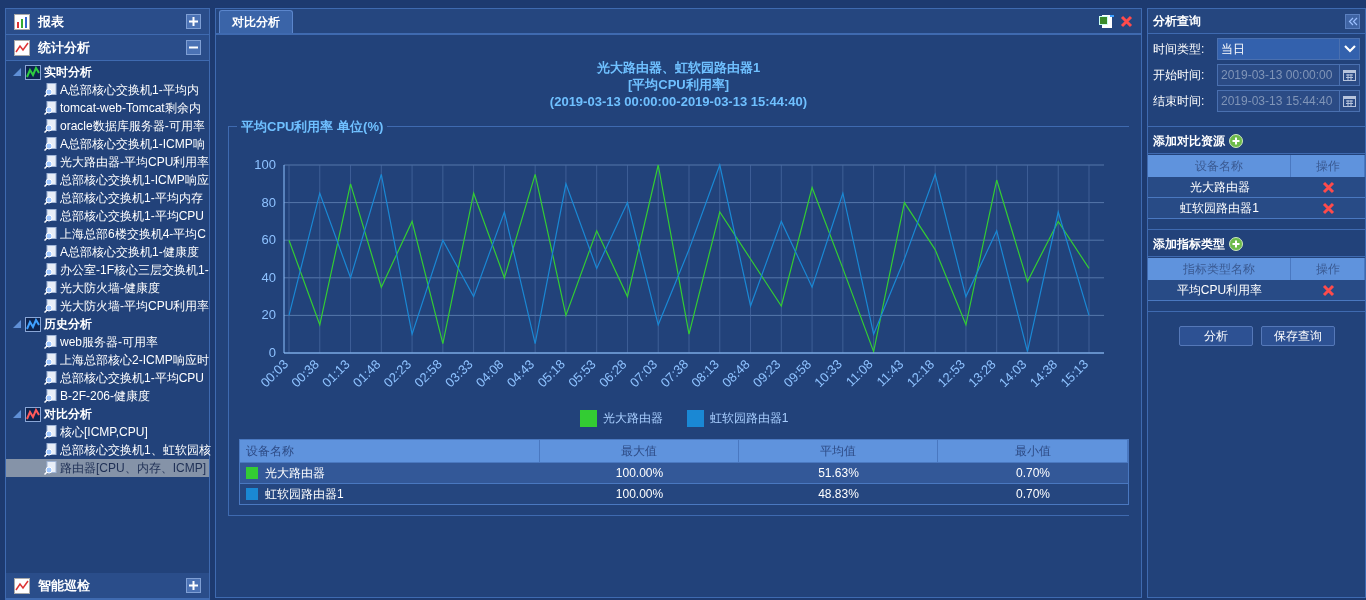 The height and width of the screenshot is (600, 1366). I want to click on bar-chart-icon, so click(22, 21).